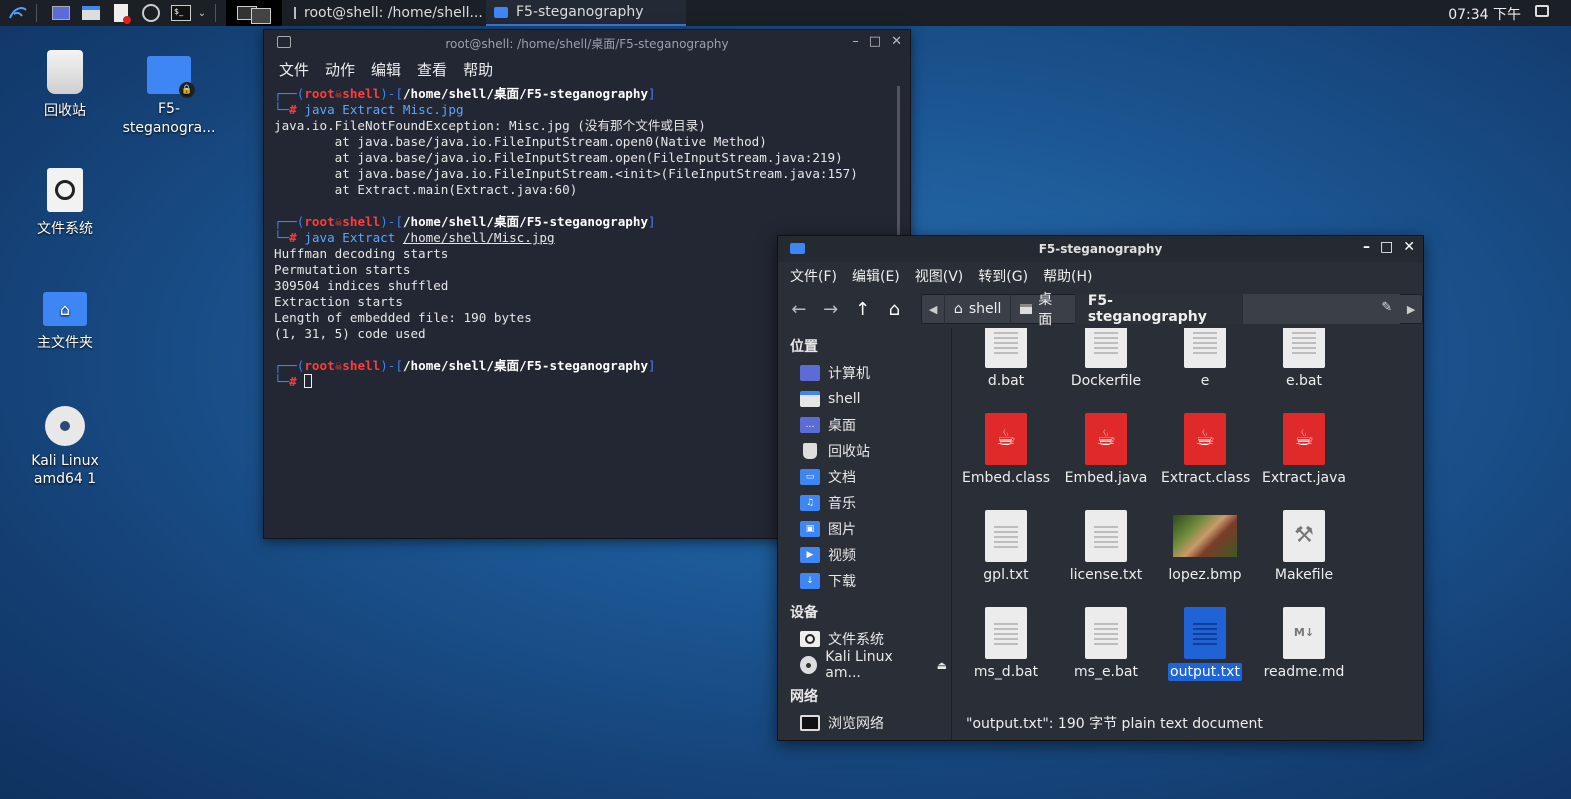  I want to click on file-item: ☕ Embed.java, so click(1106, 450).